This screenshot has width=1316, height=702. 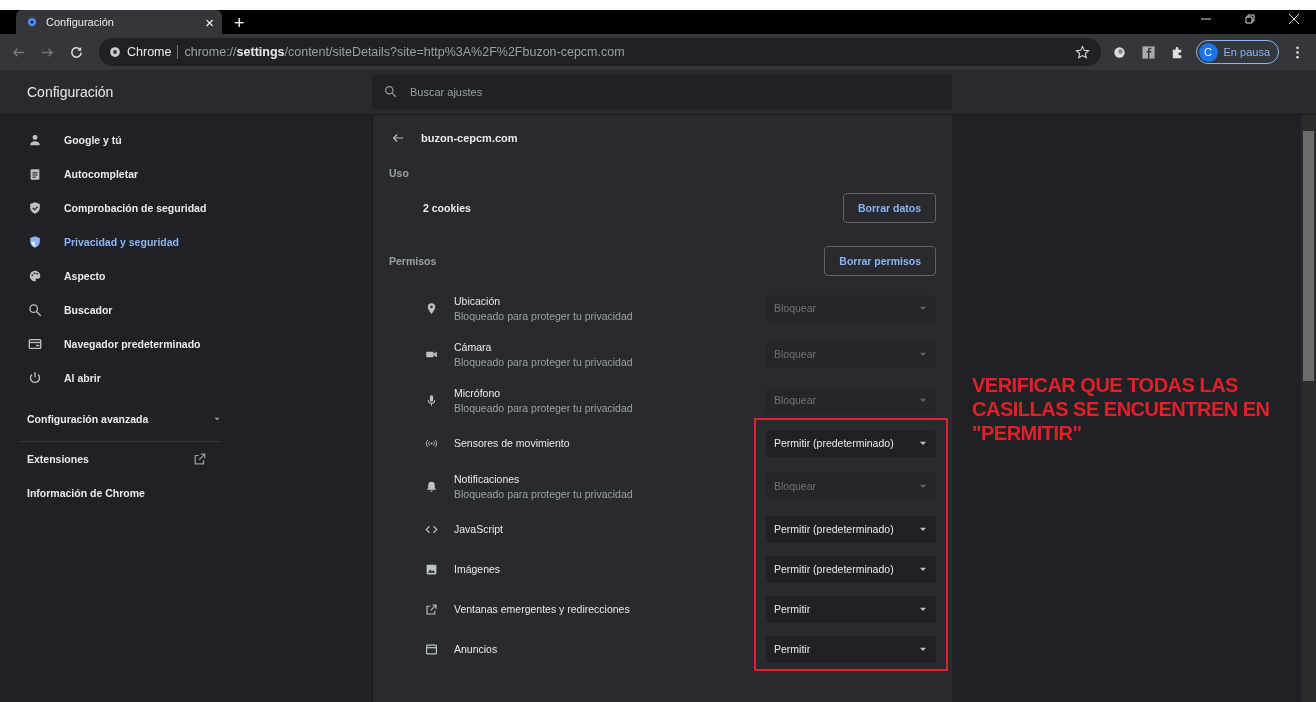 I want to click on address-bar: Chrome chrome://settings/content/siteDetails?site=http%3A%2F%2Fbuzon-cepcm.com, so click(x=600, y=52).